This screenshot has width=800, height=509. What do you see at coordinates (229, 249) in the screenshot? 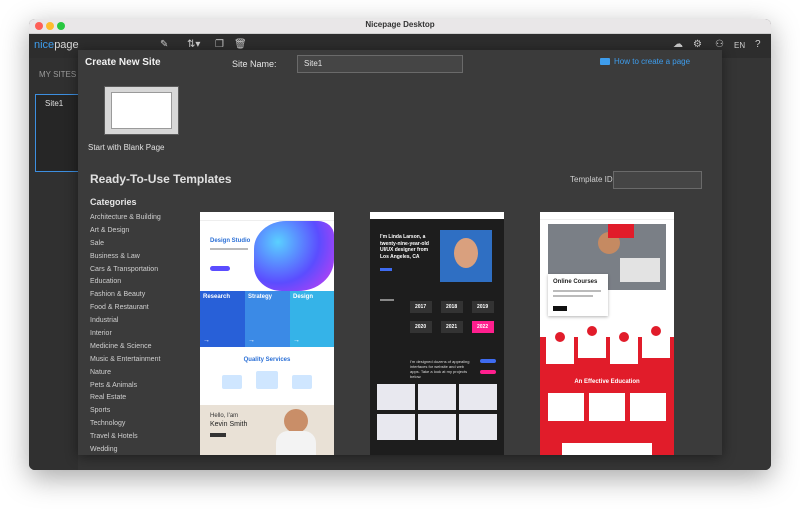
I see `hero-text` at bounding box center [229, 249].